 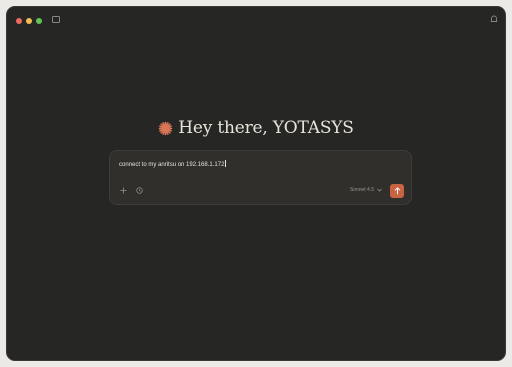 I want to click on send-button, so click(x=397, y=191).